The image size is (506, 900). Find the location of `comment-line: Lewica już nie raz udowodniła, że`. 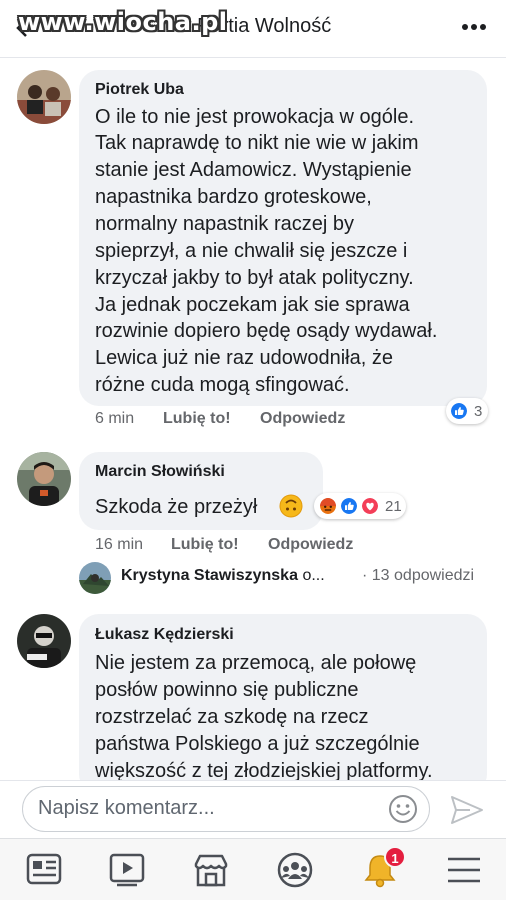

comment-line: Lewica już nie raz udowodniła, że is located at coordinates (244, 358).